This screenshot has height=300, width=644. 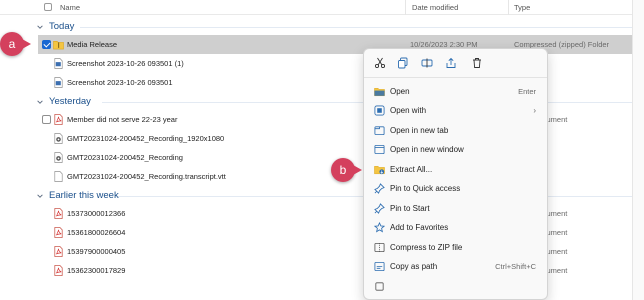 I want to click on group-header-yesterday: Yesterday, so click(x=63, y=101).